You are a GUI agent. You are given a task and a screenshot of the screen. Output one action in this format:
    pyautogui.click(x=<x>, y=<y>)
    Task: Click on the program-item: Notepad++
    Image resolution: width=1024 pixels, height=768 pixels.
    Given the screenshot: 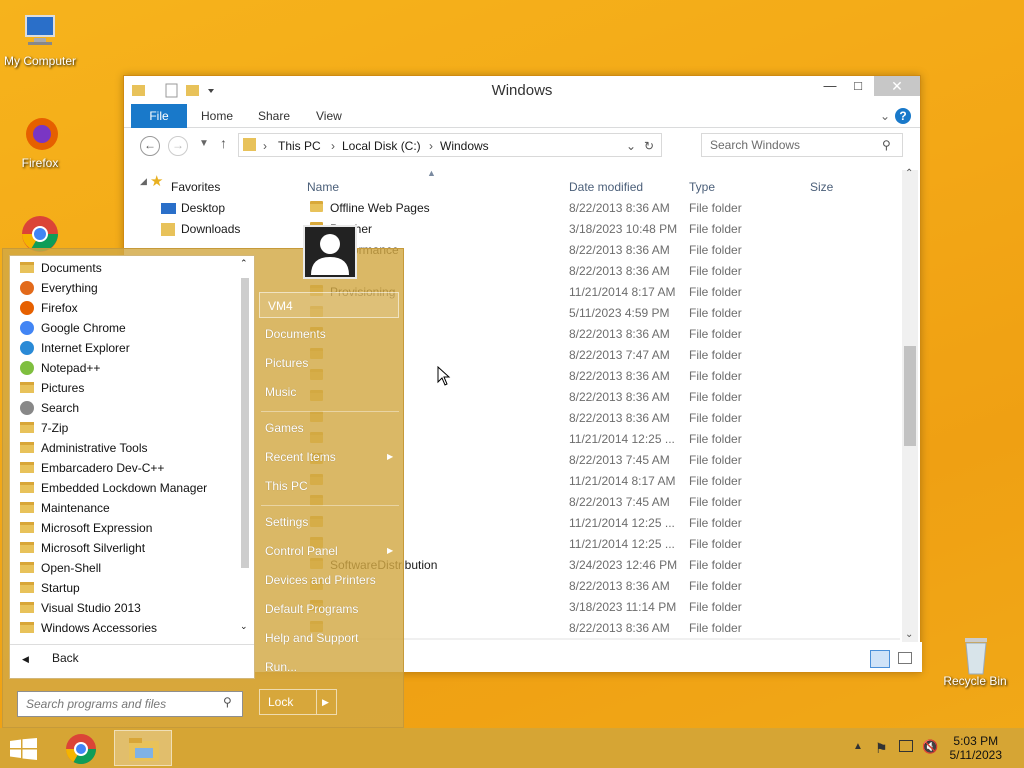 What is the action you would take?
    pyautogui.click(x=126, y=368)
    